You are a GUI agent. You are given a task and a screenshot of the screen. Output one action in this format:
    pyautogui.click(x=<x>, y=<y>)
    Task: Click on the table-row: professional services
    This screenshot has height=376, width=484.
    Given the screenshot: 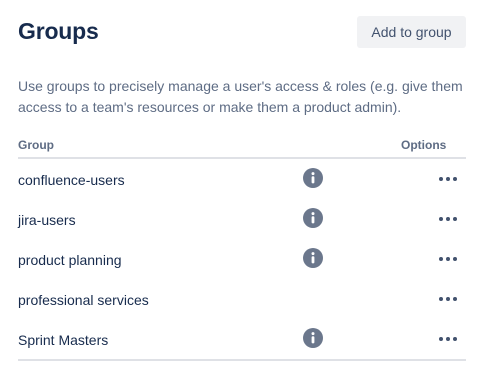 What is the action you would take?
    pyautogui.click(x=242, y=299)
    